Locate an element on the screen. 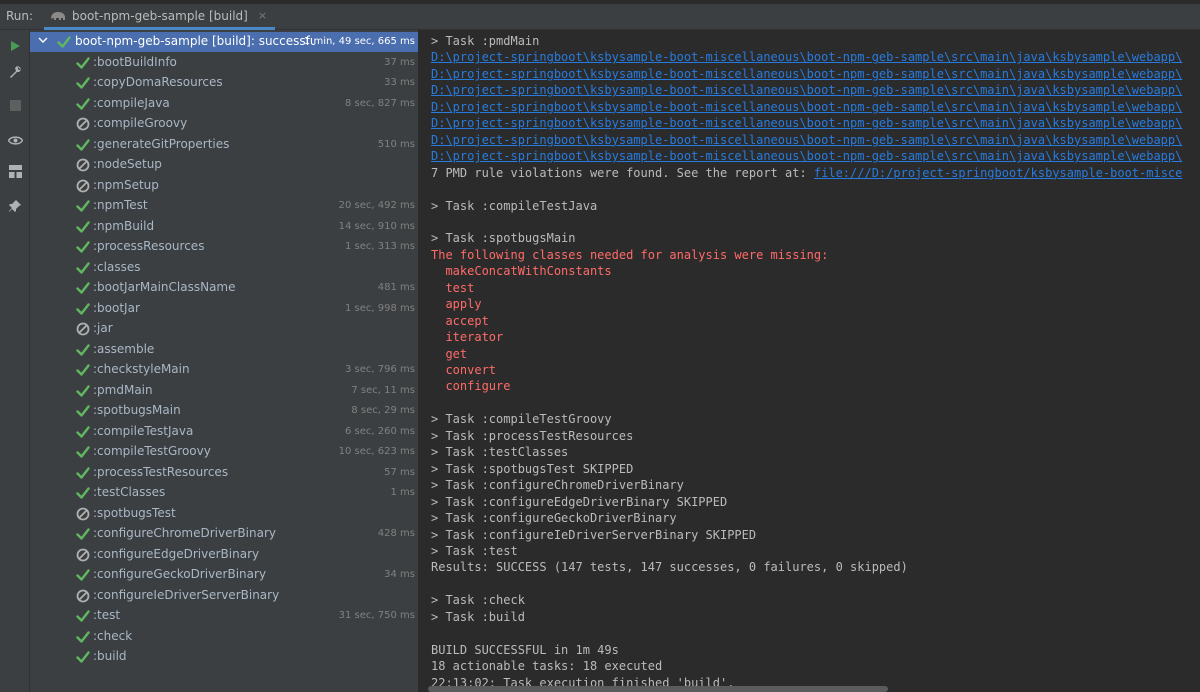 Image resolution: width=1200 pixels, height=692 pixels. task-name: :configureEdgeDriverBinary is located at coordinates (176, 553).